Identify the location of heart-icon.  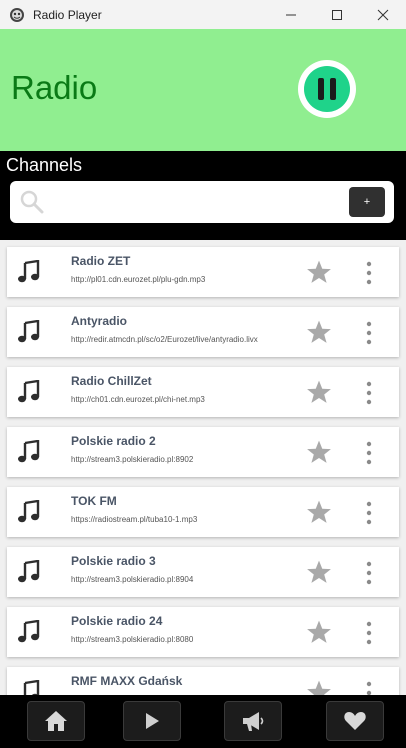
(355, 721).